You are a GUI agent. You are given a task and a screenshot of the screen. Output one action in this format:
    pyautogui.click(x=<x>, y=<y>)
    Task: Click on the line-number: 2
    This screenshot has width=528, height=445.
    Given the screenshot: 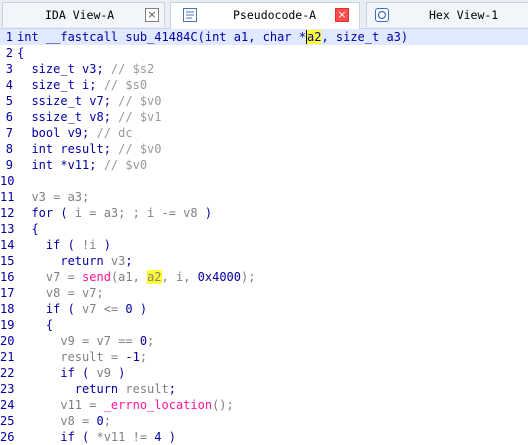 What is the action you would take?
    pyautogui.click(x=9, y=53)
    